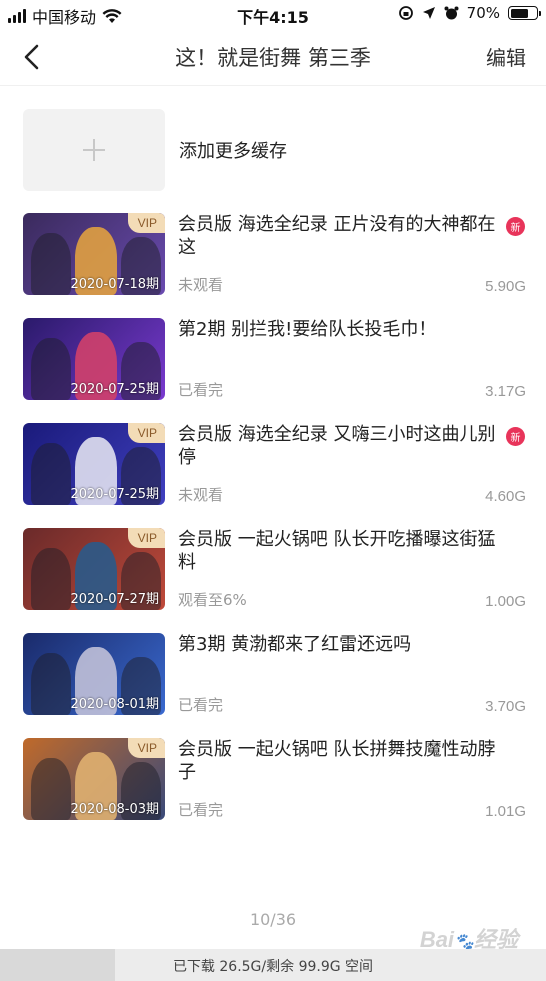  What do you see at coordinates (505, 706) in the screenshot?
I see `file-size: 3.70G` at bounding box center [505, 706].